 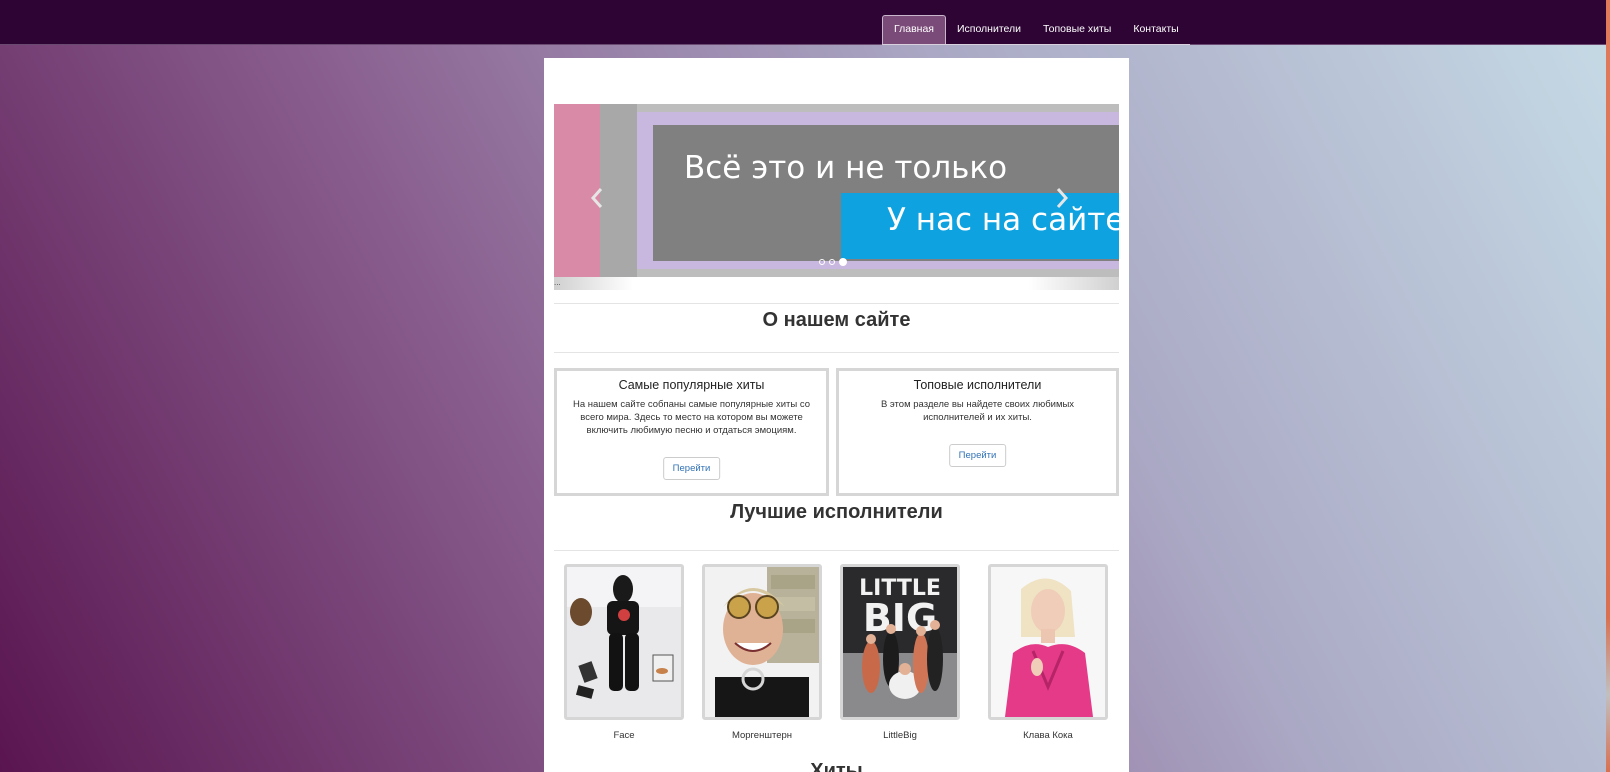 I want to click on artist-name: LittleBig, so click(x=900, y=735).